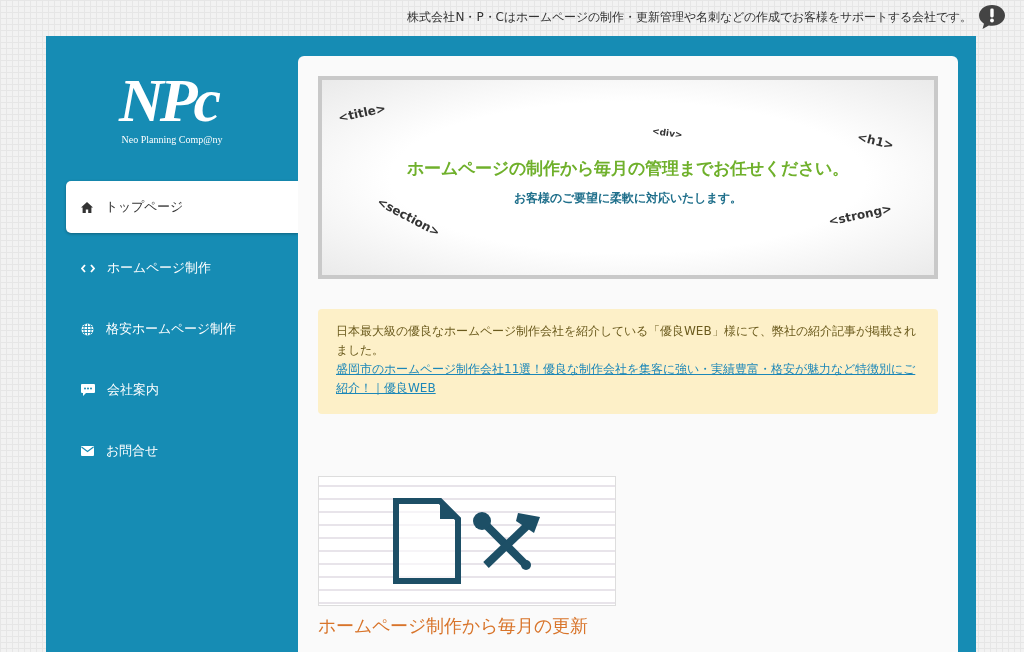 The width and height of the screenshot is (1024, 652). Describe the element at coordinates (168, 100) in the screenshot. I see `logo-mark: NPc` at that location.